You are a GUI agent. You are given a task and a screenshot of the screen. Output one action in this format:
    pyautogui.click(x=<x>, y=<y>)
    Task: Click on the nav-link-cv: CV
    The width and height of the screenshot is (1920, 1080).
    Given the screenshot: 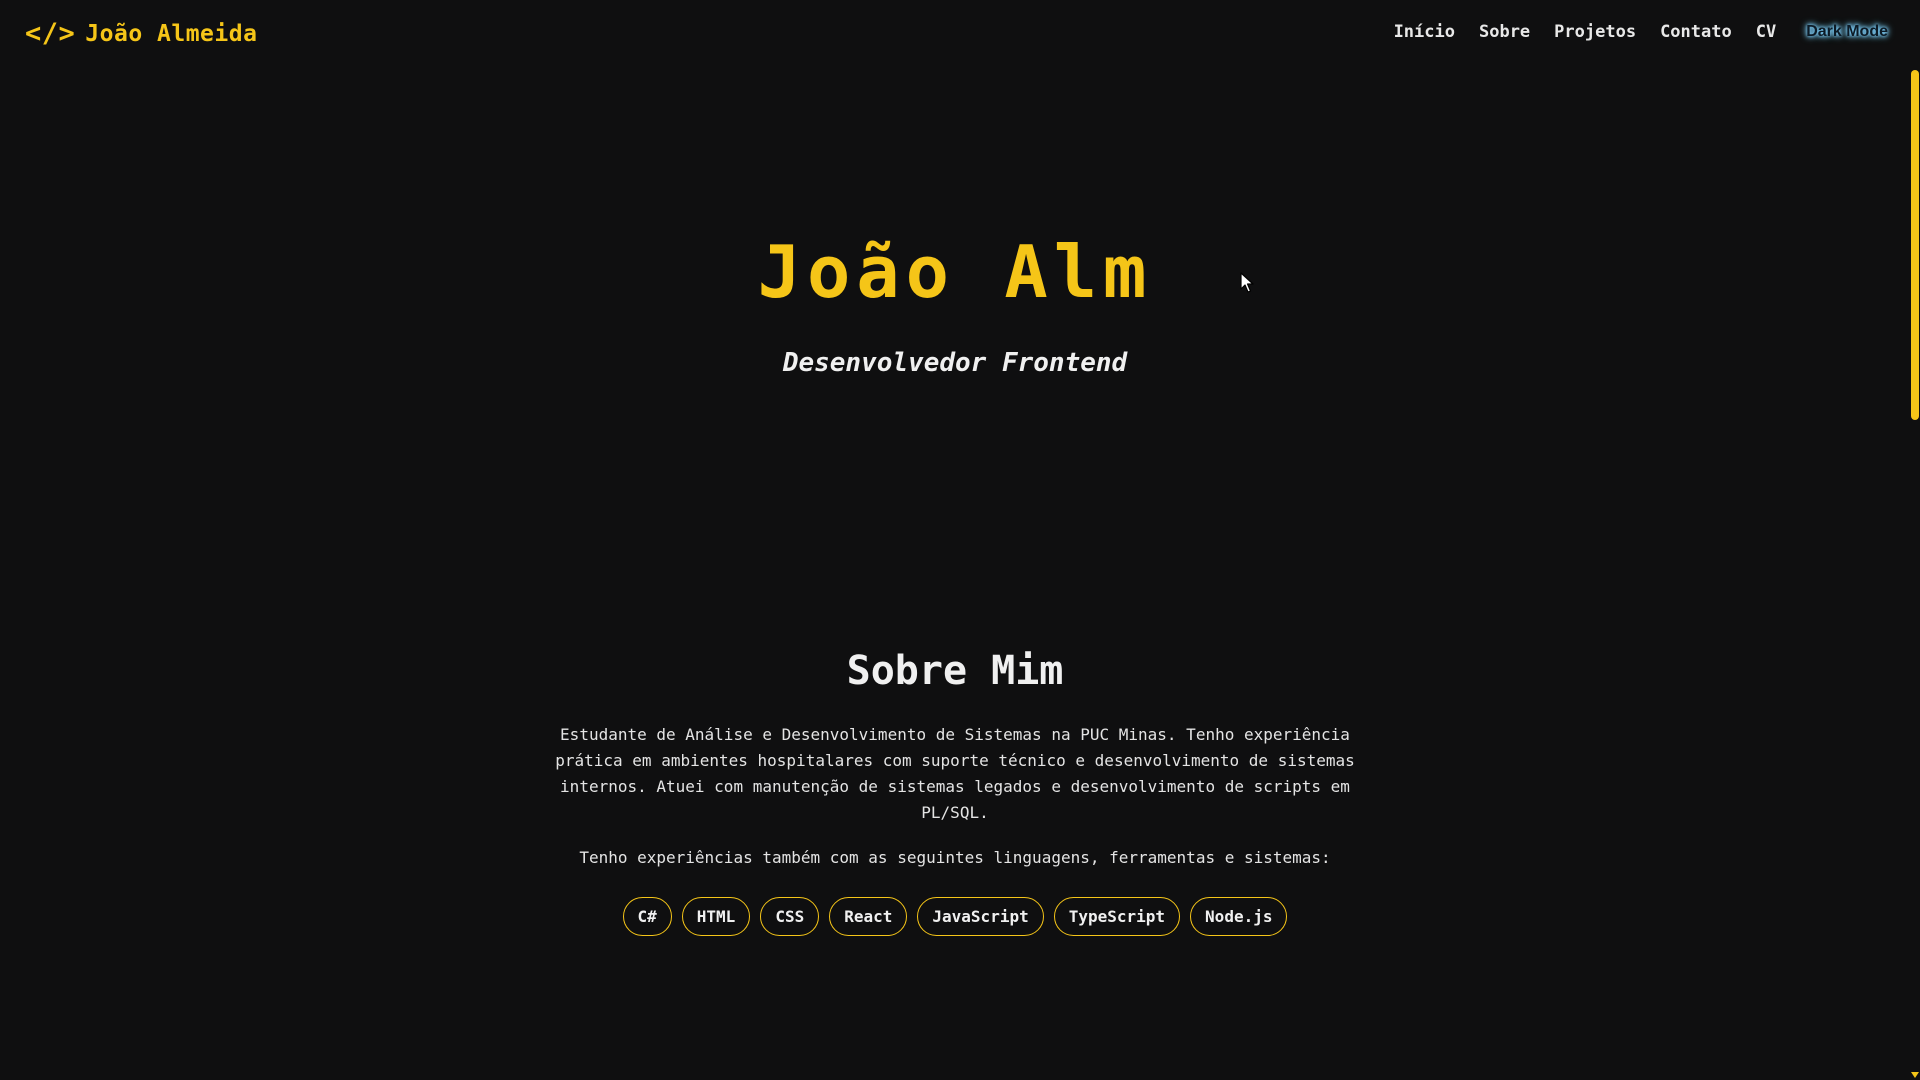 What is the action you would take?
    pyautogui.click(x=1766, y=32)
    